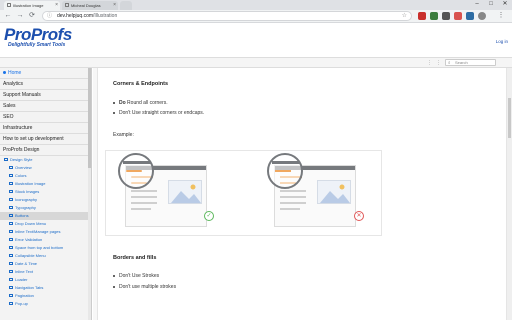 The height and width of the screenshot is (320, 512). I want to click on menu-icon: ⋮, so click(501, 16).